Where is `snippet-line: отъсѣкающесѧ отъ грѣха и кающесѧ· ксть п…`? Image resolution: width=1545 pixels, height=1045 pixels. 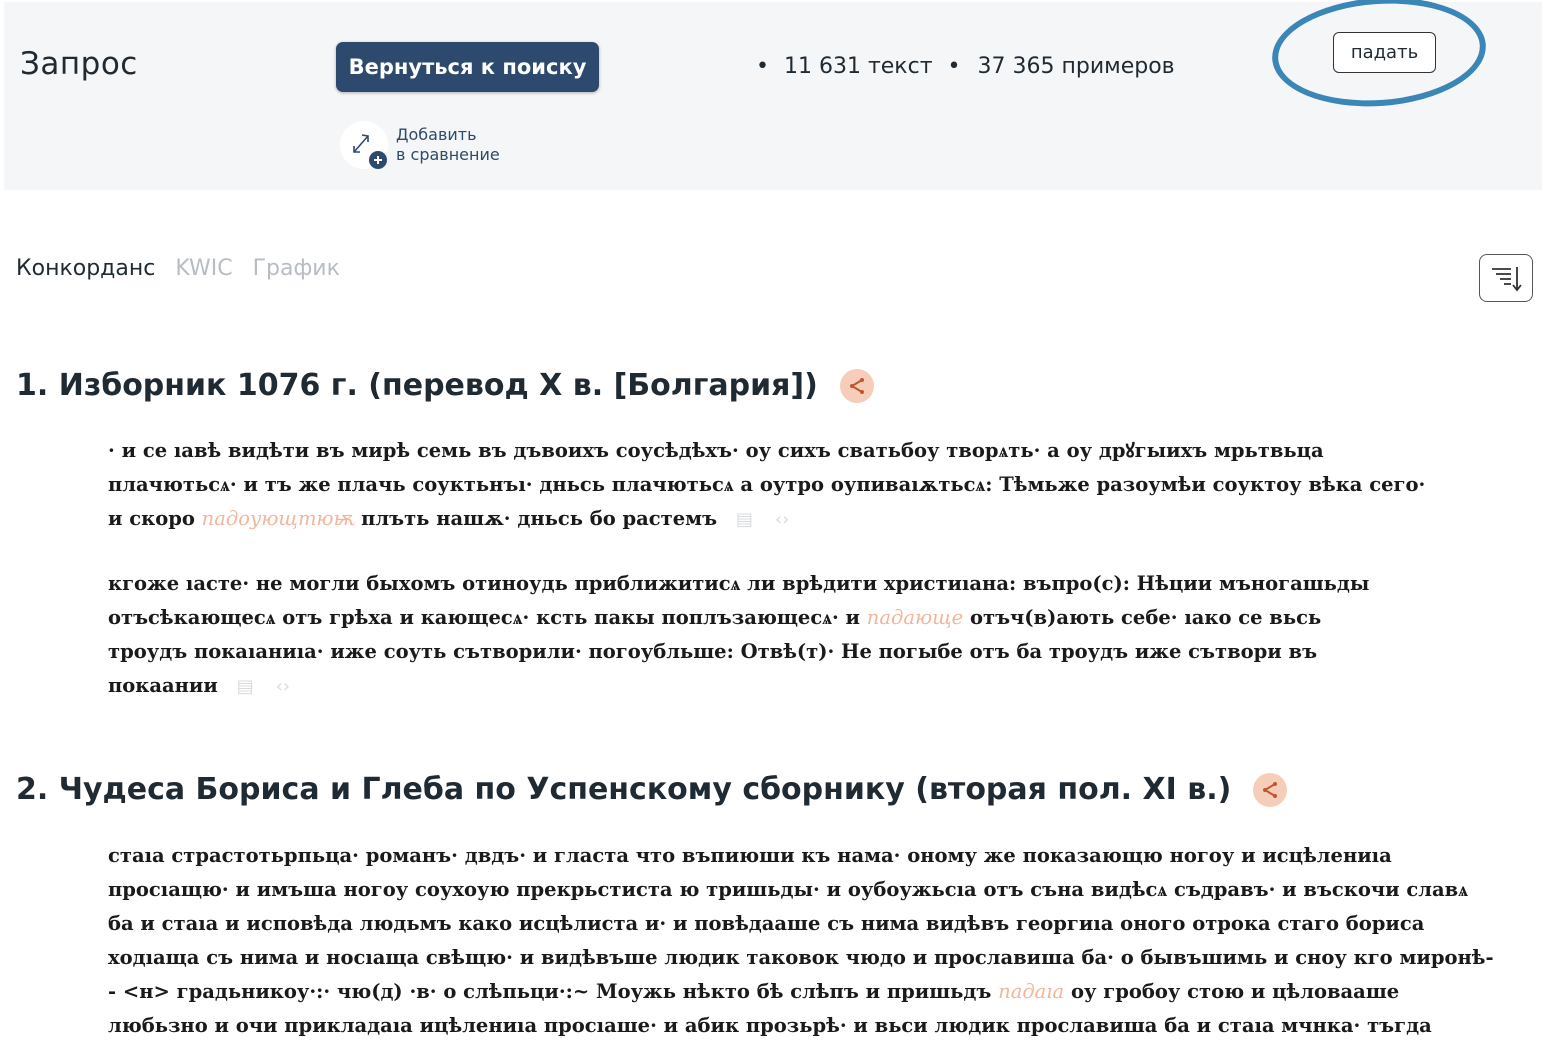
snippet-line: отъсѣкающесѧ отъ грѣха и кающесѧ· ксть п… is located at coordinates (715, 617).